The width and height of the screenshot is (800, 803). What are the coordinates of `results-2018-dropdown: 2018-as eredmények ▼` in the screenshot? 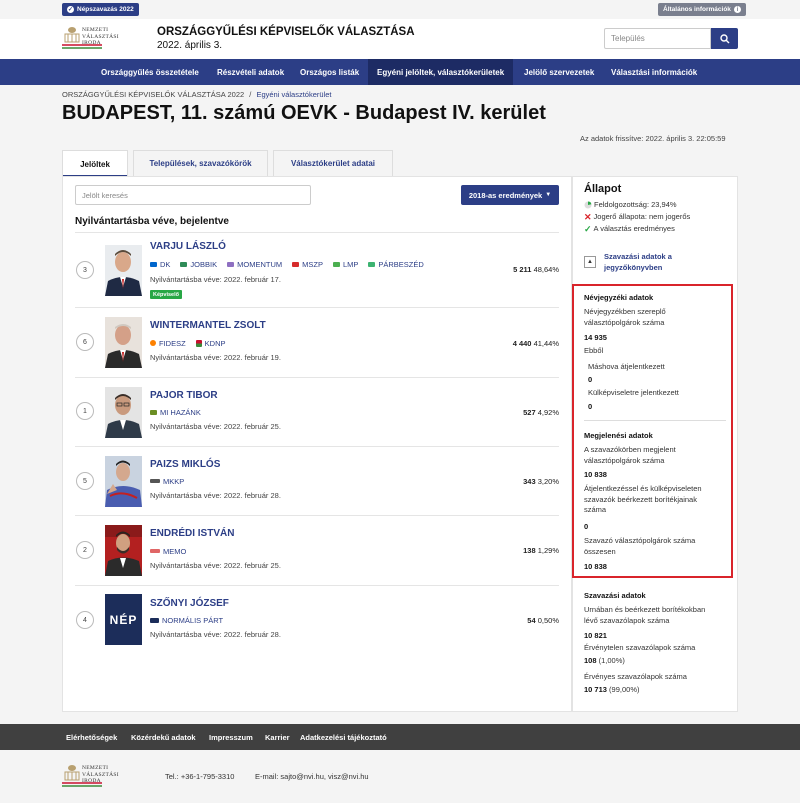 It's located at (510, 195).